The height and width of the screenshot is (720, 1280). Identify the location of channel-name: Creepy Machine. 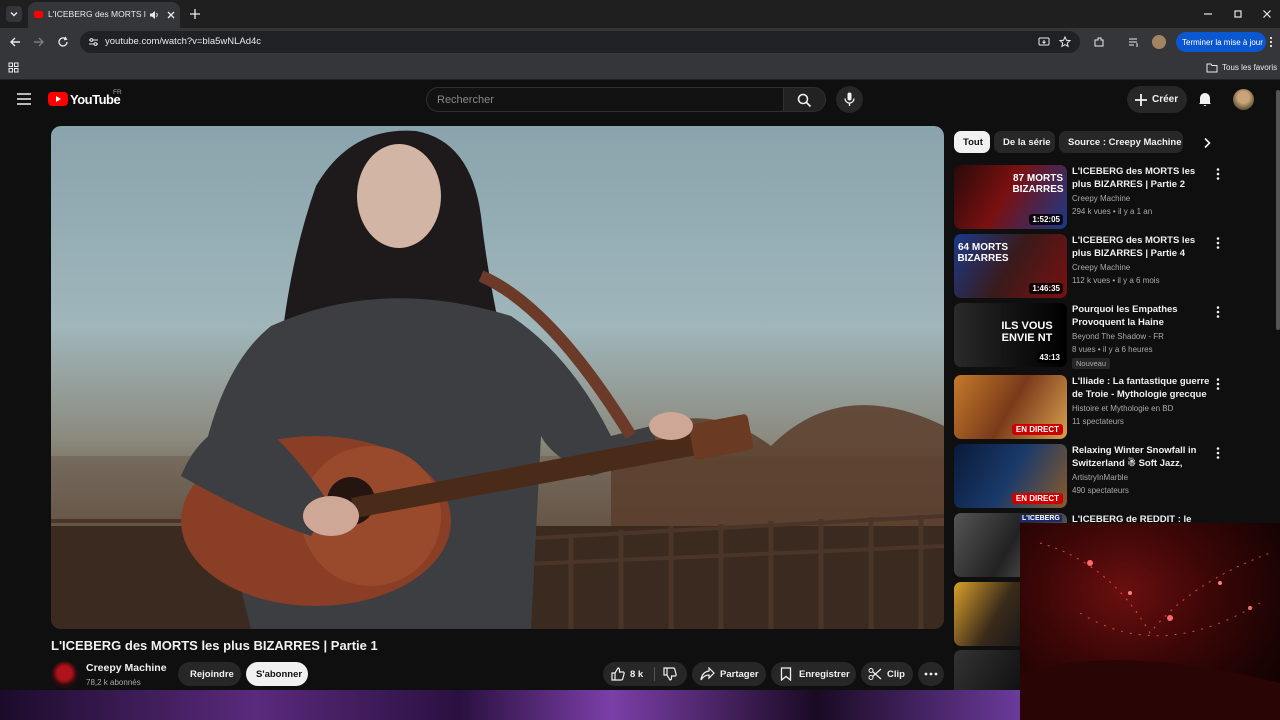
(126, 668).